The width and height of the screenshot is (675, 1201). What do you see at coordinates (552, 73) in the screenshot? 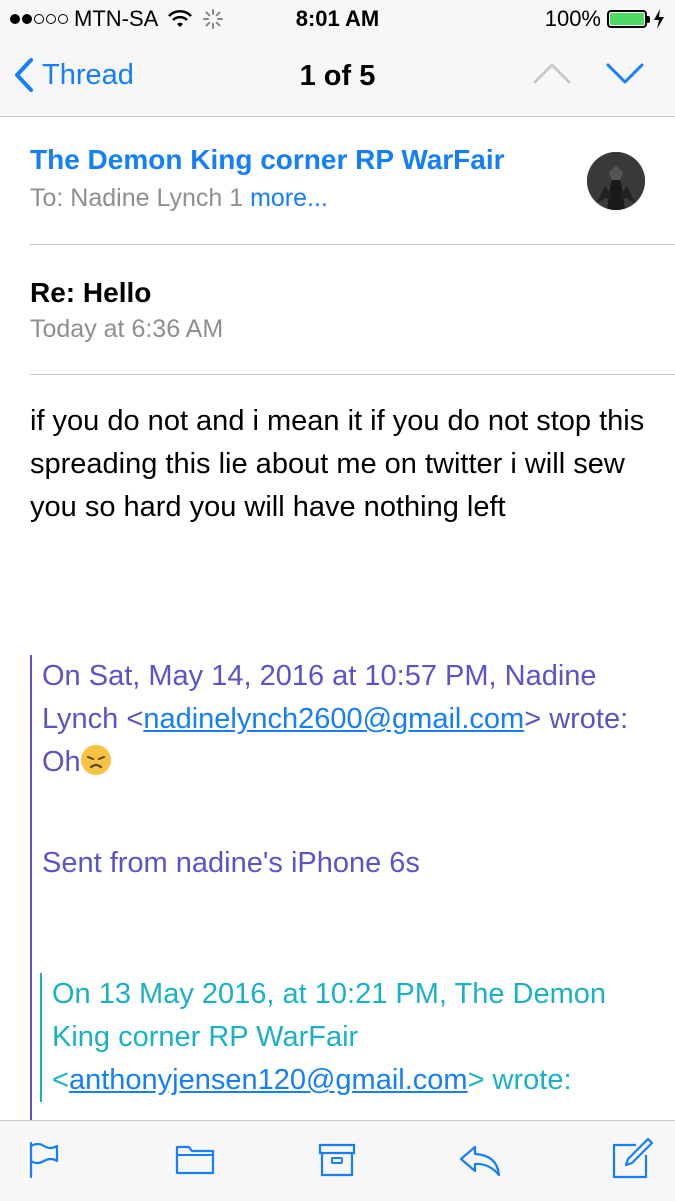
I see `previous-message-chevron-up-icon` at bounding box center [552, 73].